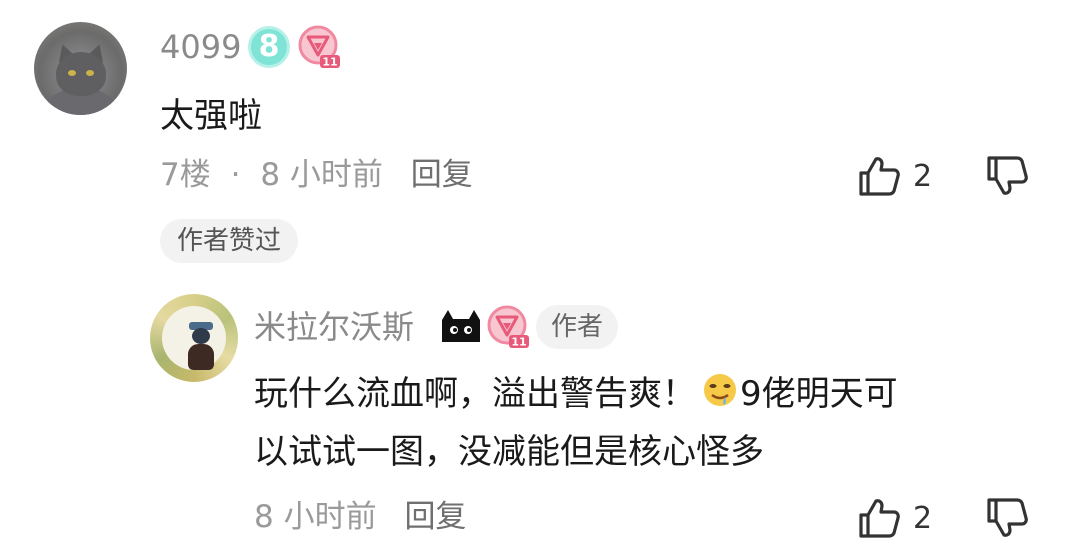 Image resolution: width=1080 pixels, height=541 pixels. I want to click on reply-vip-level-text: 11, so click(518, 342).